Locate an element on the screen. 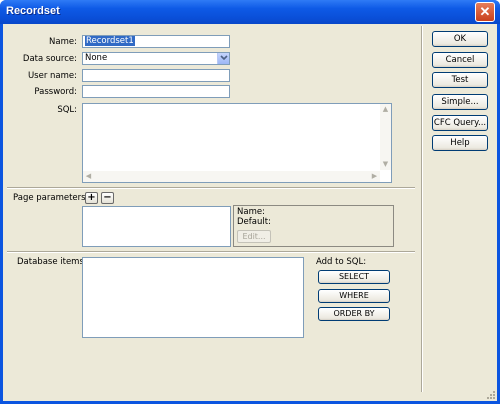  name-label: Name: is located at coordinates (63, 42).